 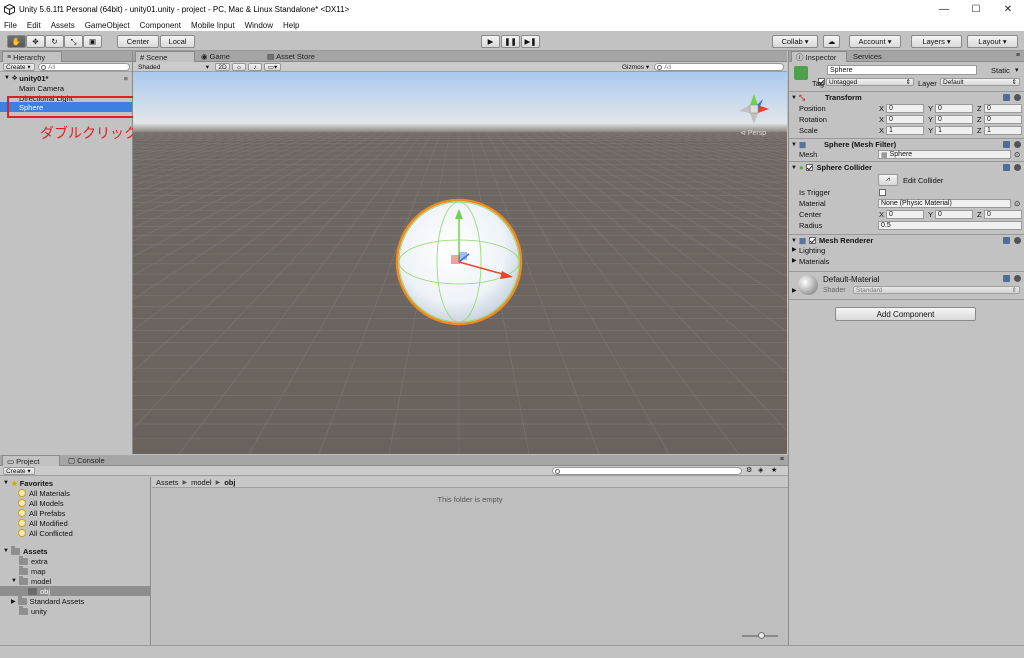 I want to click on folder-standard-assets: ▶ Standard Assets, so click(x=47, y=600).